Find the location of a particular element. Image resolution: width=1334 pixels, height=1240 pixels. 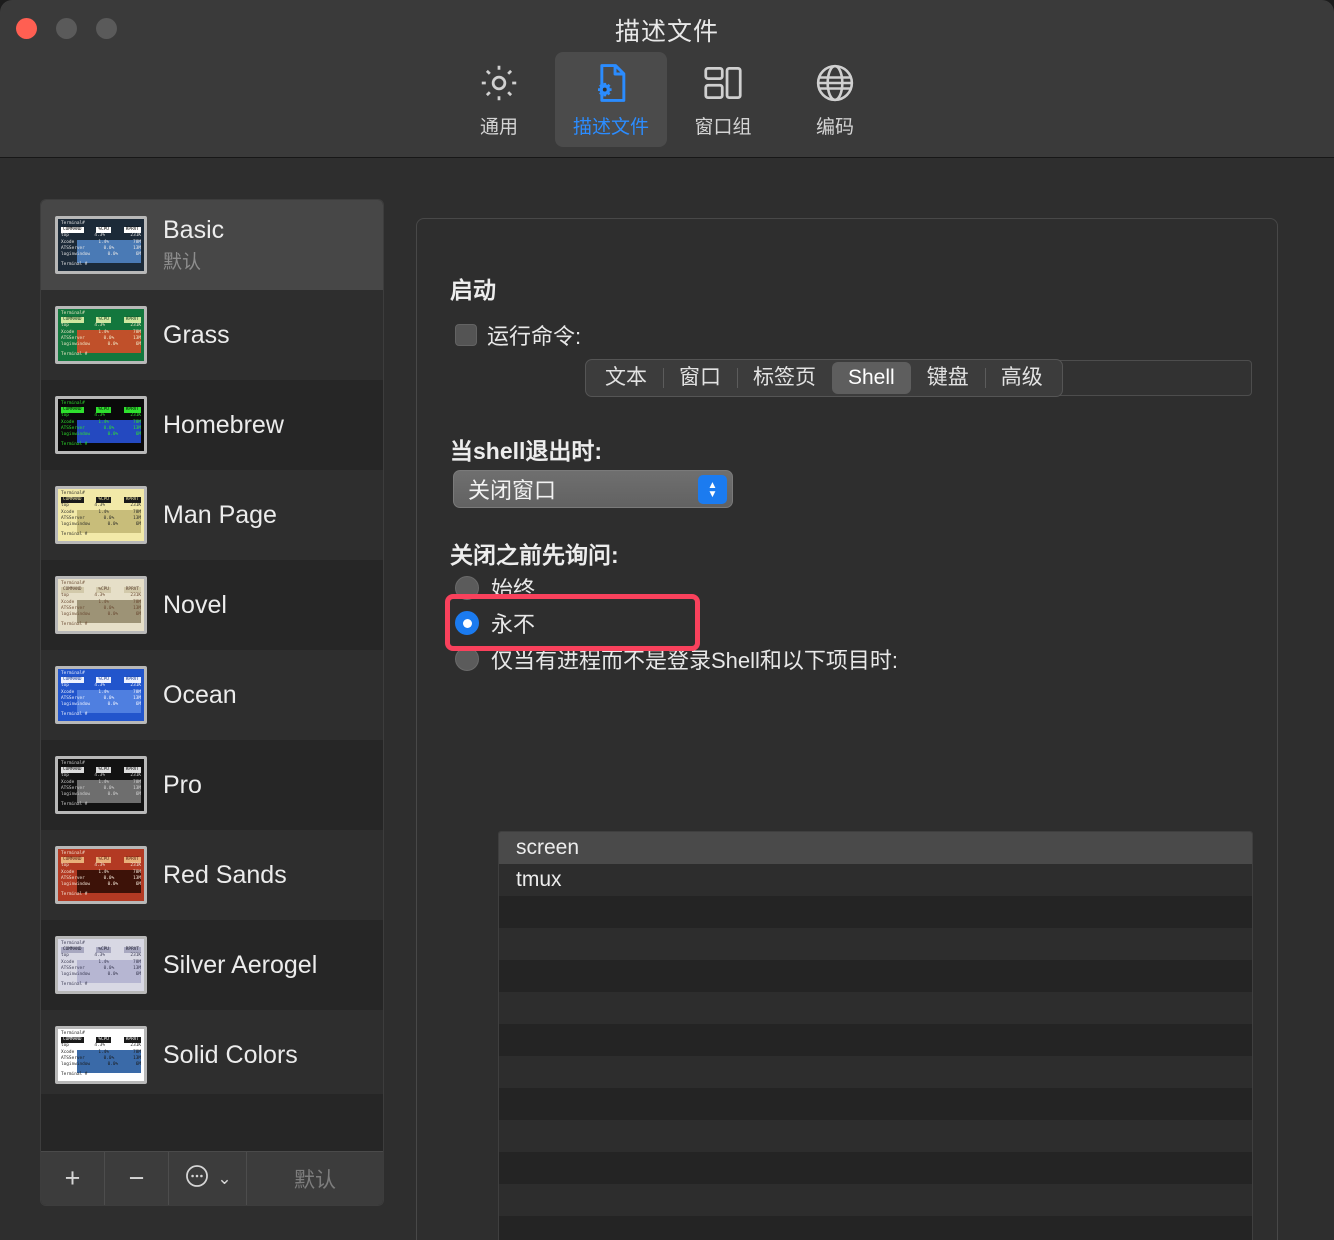

ellipsis-circle-icon is located at coordinates (197, 1178).